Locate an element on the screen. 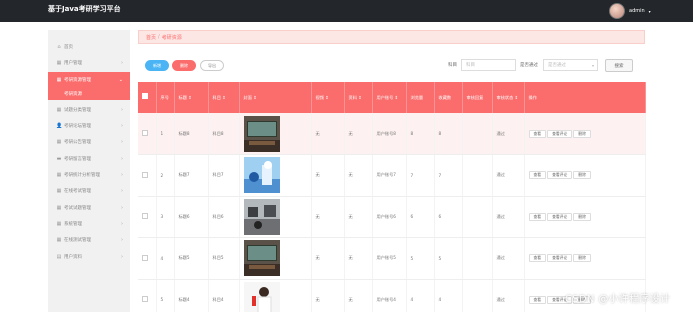 This screenshot has height=312, width=693. column-header: 收藏数 is located at coordinates (448, 97).